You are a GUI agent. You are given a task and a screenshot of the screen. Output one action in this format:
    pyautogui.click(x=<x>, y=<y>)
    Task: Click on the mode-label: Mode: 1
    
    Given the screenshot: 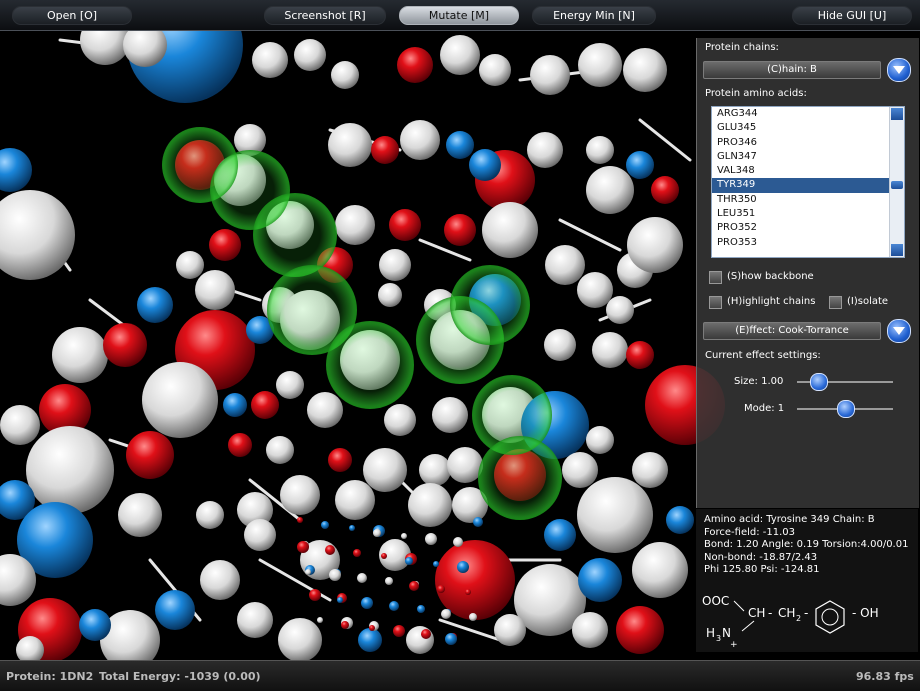 What is the action you would take?
    pyautogui.click(x=764, y=408)
    